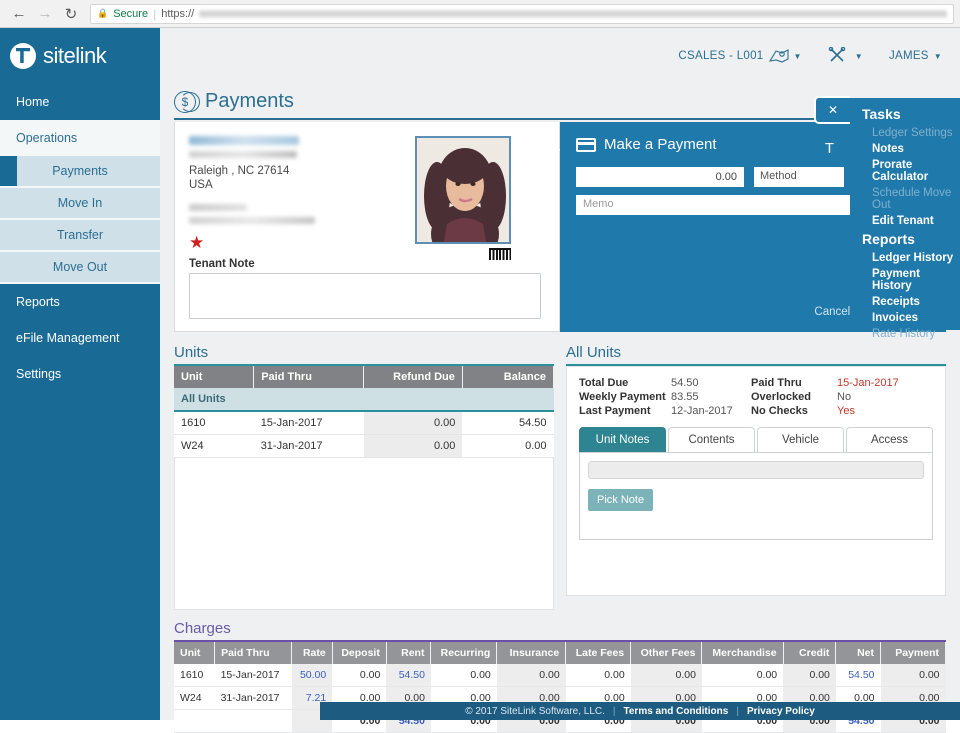 The width and height of the screenshot is (960, 733). What do you see at coordinates (799, 177) in the screenshot?
I see `payment-method-select: Method` at bounding box center [799, 177].